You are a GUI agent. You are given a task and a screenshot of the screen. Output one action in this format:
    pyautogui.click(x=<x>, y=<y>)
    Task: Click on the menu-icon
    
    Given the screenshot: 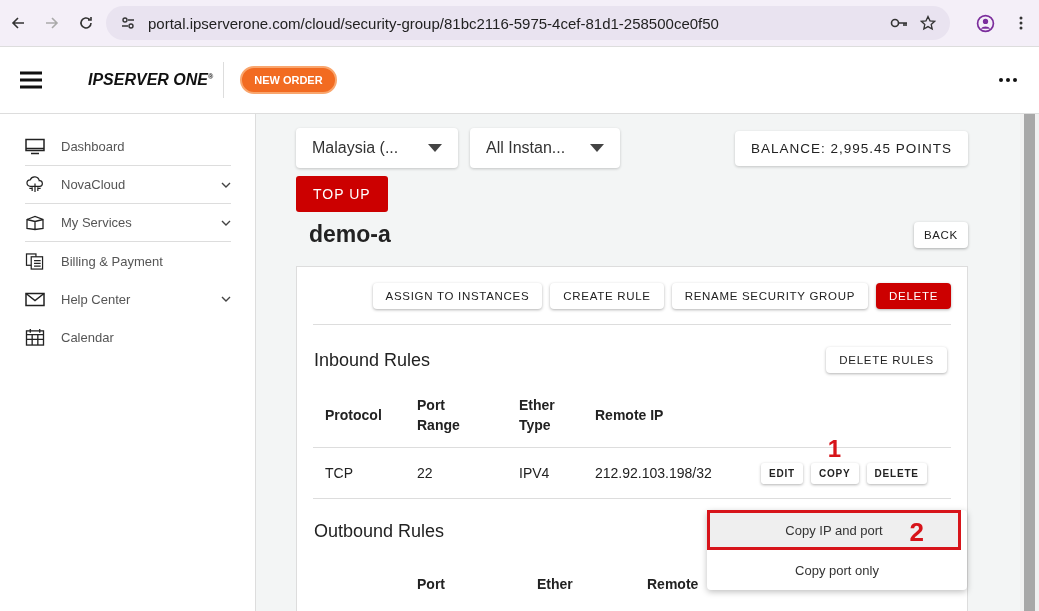 What is the action you would take?
    pyautogui.click(x=31, y=80)
    